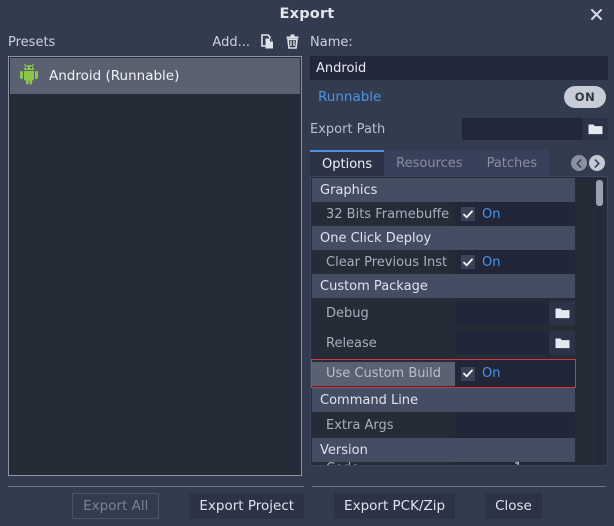 This screenshot has width=614, height=526. What do you see at coordinates (247, 506) in the screenshot?
I see `export-project-button: Export Project` at bounding box center [247, 506].